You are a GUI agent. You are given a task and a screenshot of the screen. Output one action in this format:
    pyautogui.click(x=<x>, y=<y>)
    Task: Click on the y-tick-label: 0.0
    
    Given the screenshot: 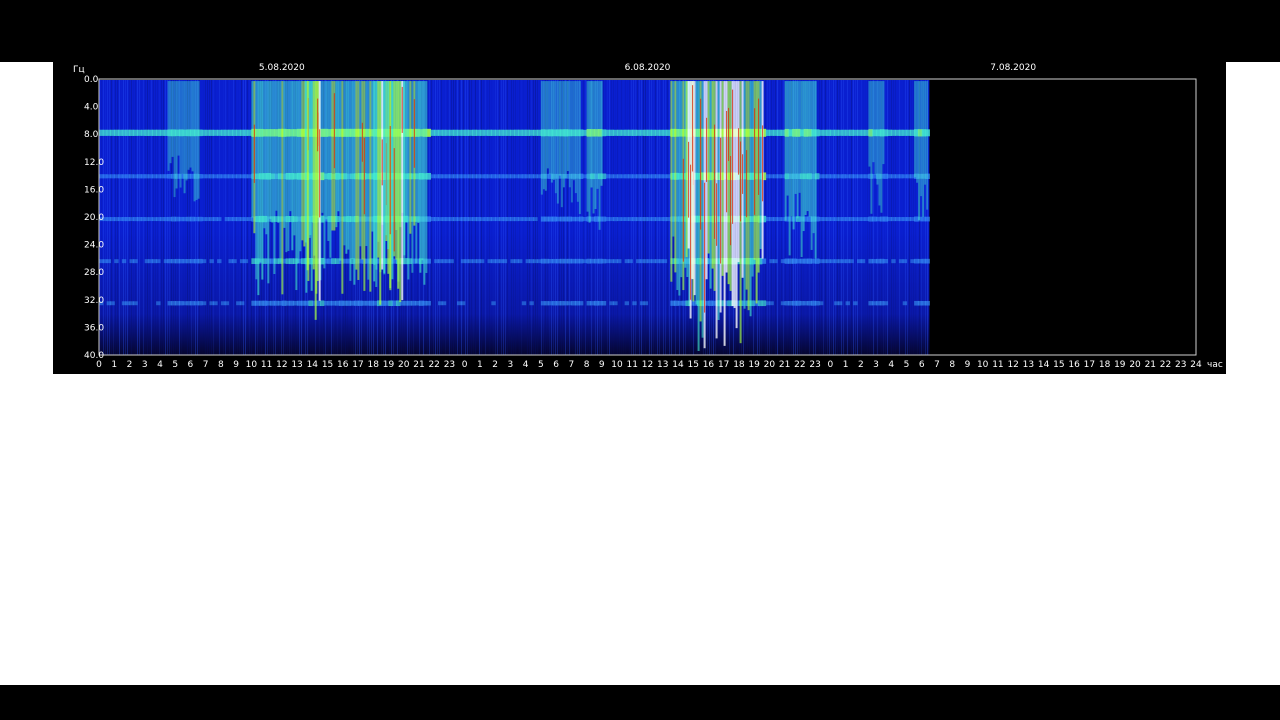 What is the action you would take?
    pyautogui.click(x=91, y=80)
    